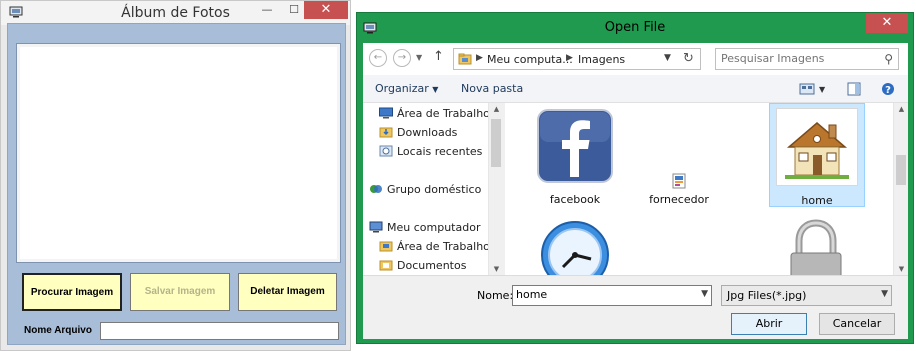 The width and height of the screenshot is (916, 351). Describe the element at coordinates (635, 89) in the screenshot. I see `command-toolbar: Organizar ▼ Nova pasta ▼ ?` at that location.